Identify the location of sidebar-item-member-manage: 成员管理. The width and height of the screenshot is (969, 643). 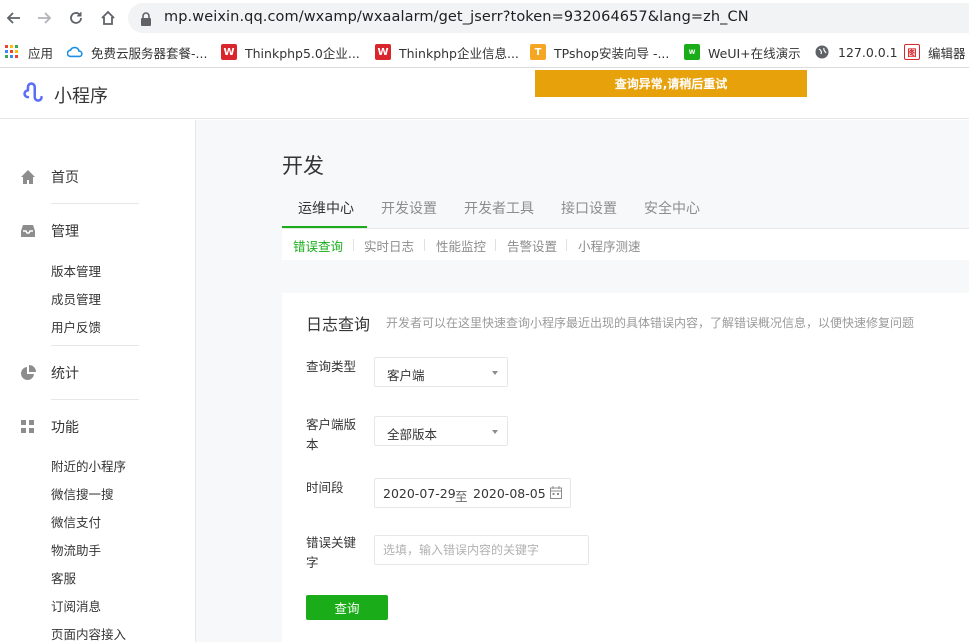
(76, 298).